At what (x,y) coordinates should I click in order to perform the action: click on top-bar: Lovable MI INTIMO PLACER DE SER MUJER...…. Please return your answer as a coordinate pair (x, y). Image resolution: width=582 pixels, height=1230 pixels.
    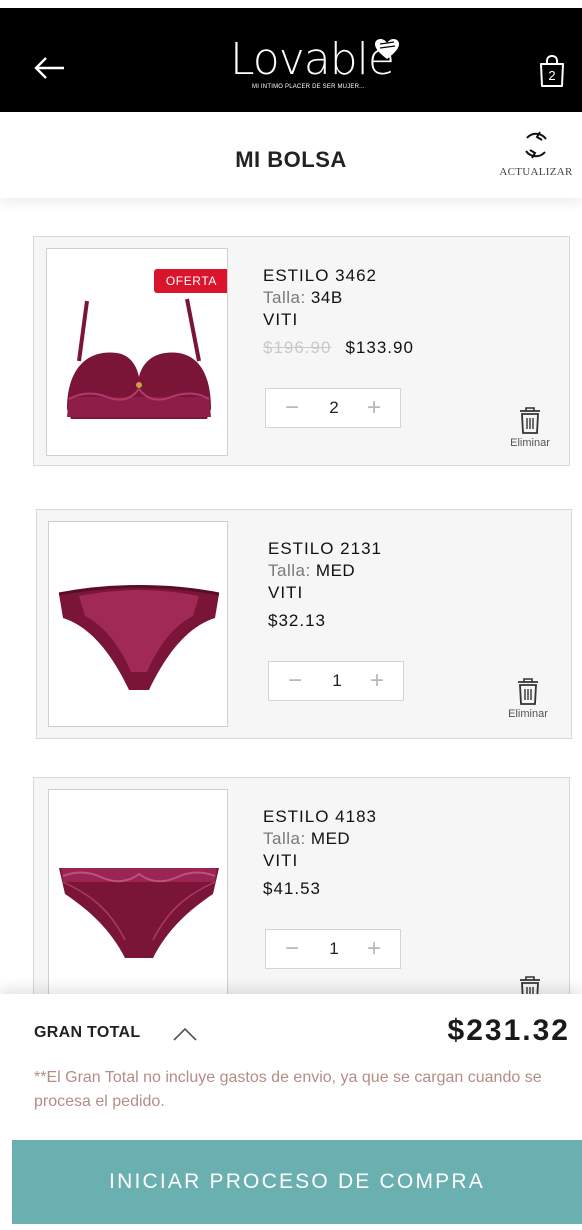
    Looking at the image, I should click on (291, 60).